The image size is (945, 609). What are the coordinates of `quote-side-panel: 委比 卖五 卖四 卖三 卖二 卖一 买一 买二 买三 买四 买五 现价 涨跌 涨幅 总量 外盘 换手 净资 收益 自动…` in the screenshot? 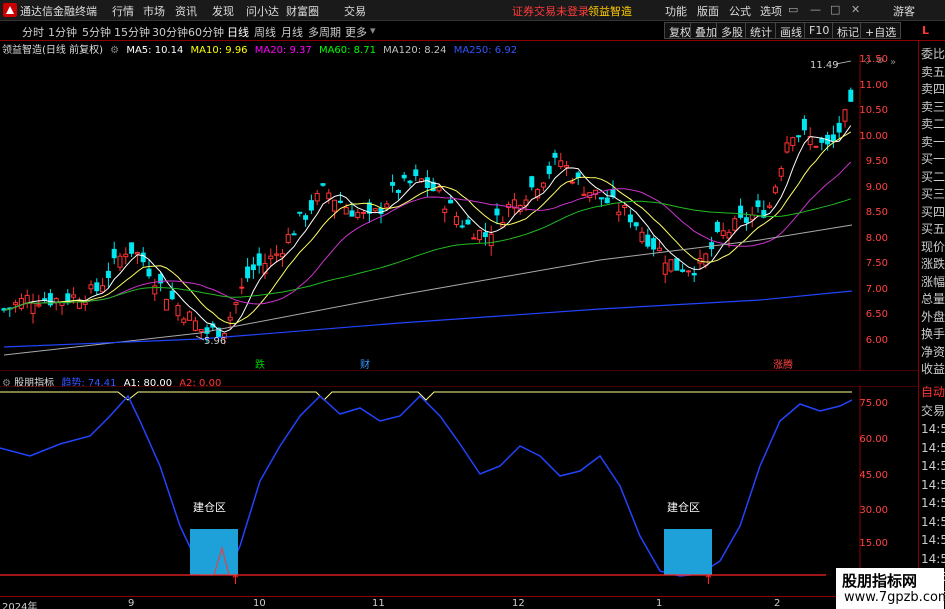 It's located at (931, 325).